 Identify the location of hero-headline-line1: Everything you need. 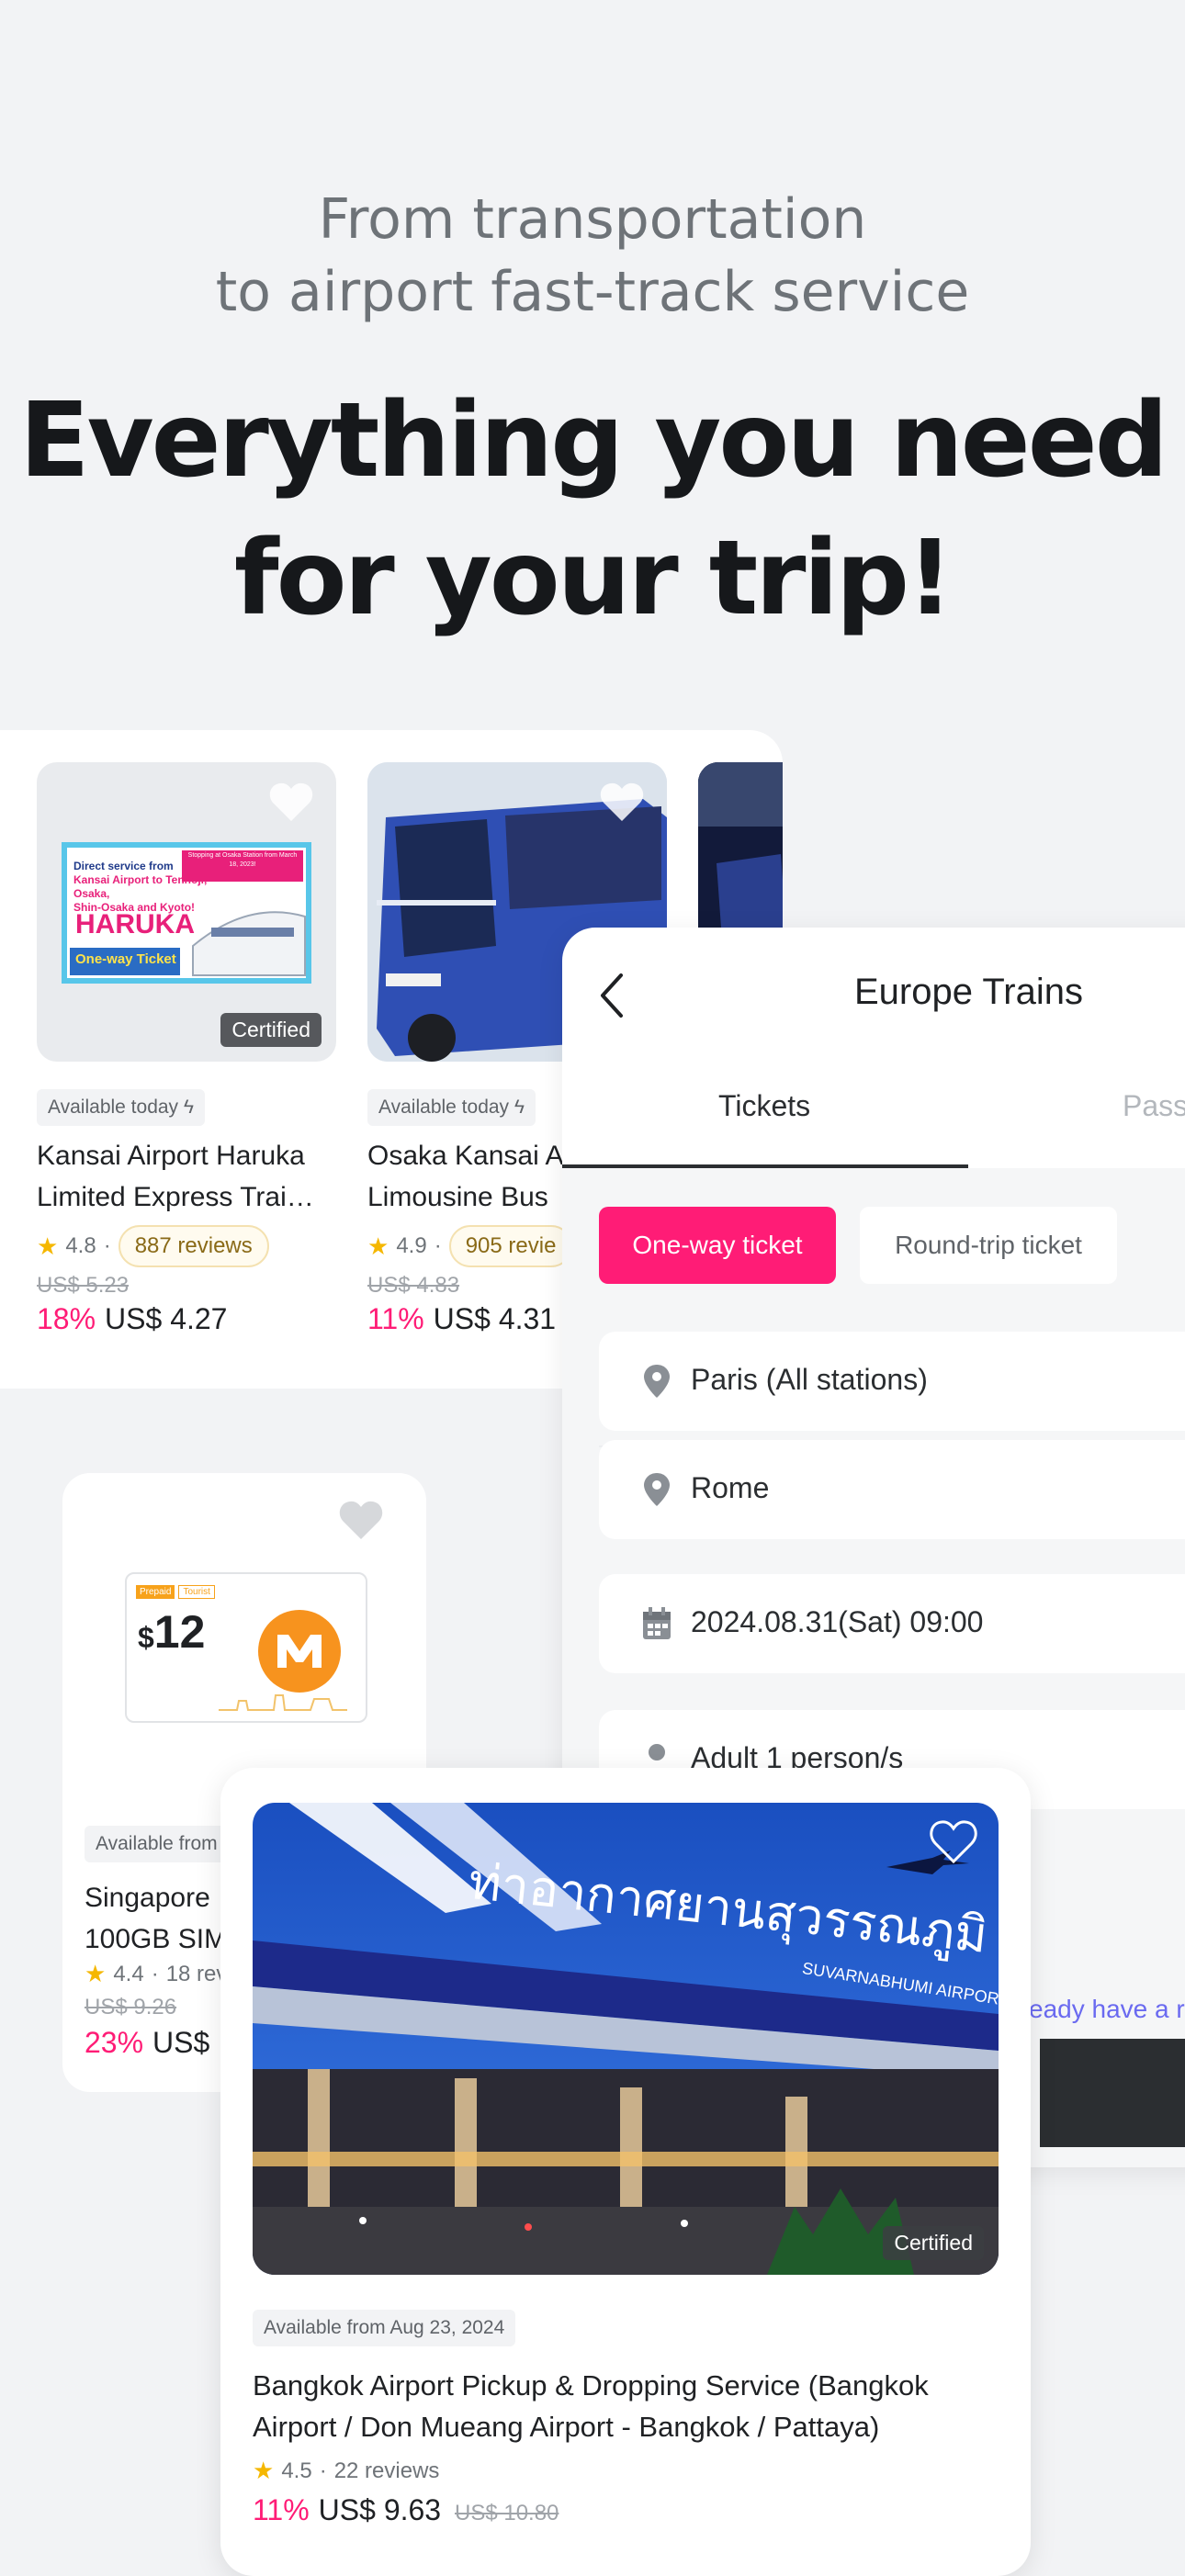
(593, 441).